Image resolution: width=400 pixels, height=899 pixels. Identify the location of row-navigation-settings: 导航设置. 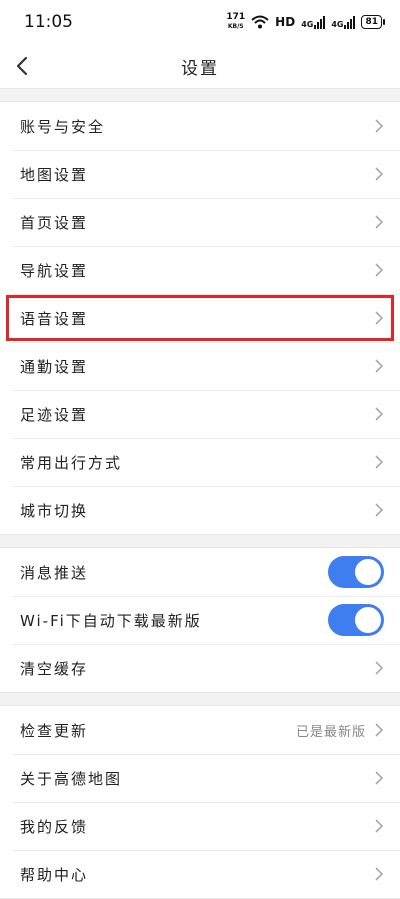
(200, 270).